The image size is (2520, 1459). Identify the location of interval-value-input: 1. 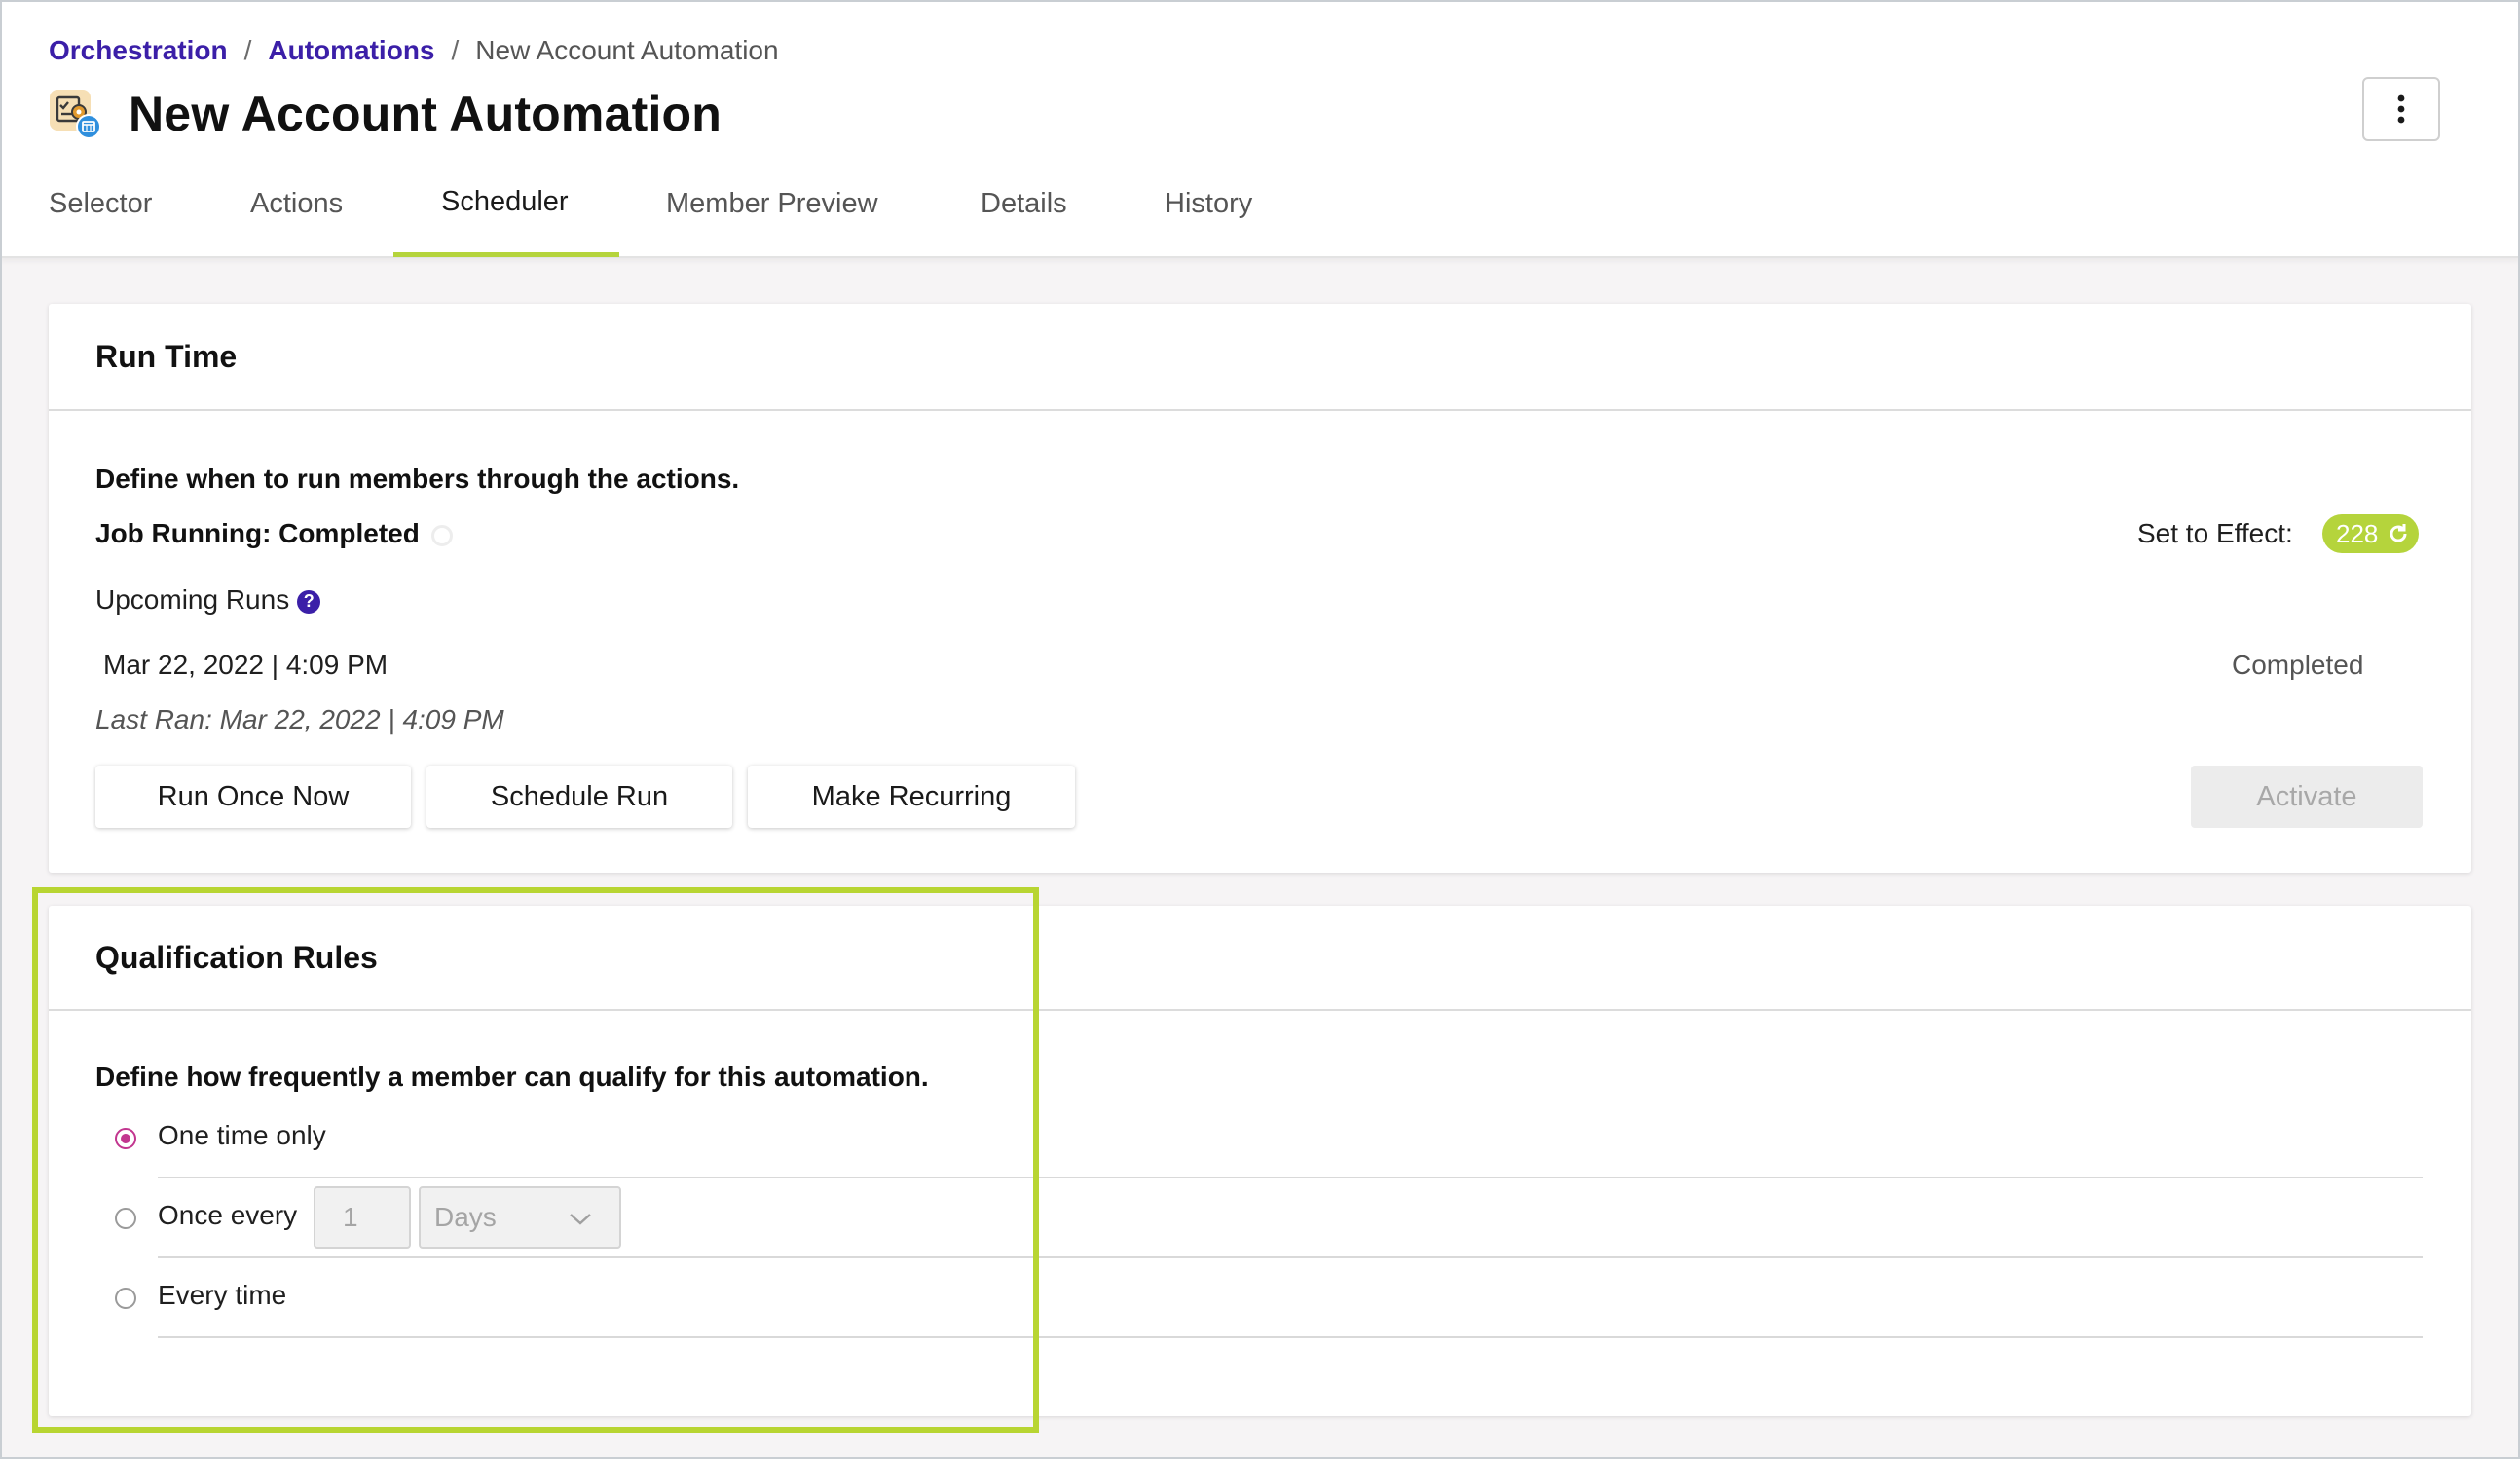
(362, 1217).